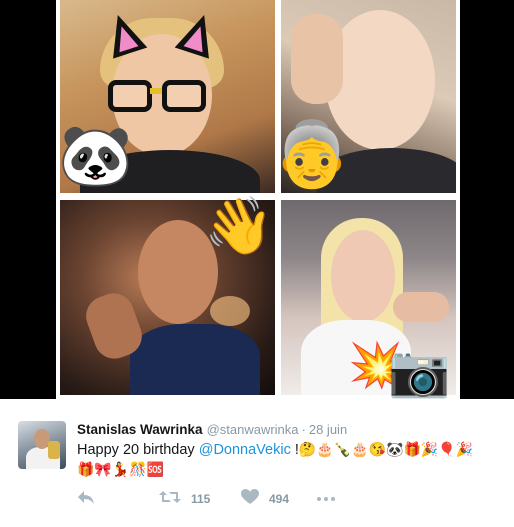  I want to click on tweet-header: Stanislas Wawrinka @stanwawrinka · 28 juin, so click(212, 429).